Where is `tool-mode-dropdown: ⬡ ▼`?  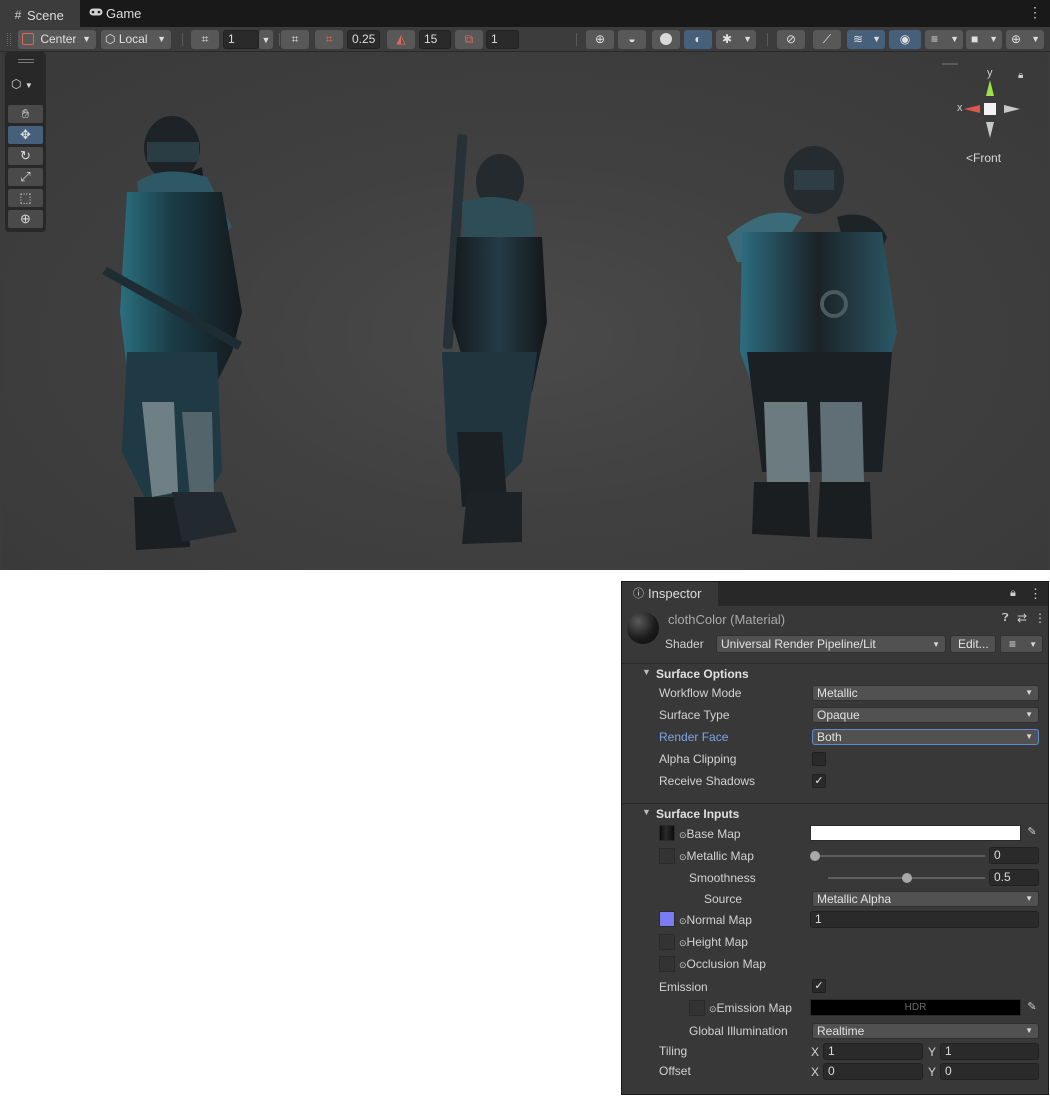
tool-mode-dropdown: ⬡ ▼ is located at coordinates (26, 86).